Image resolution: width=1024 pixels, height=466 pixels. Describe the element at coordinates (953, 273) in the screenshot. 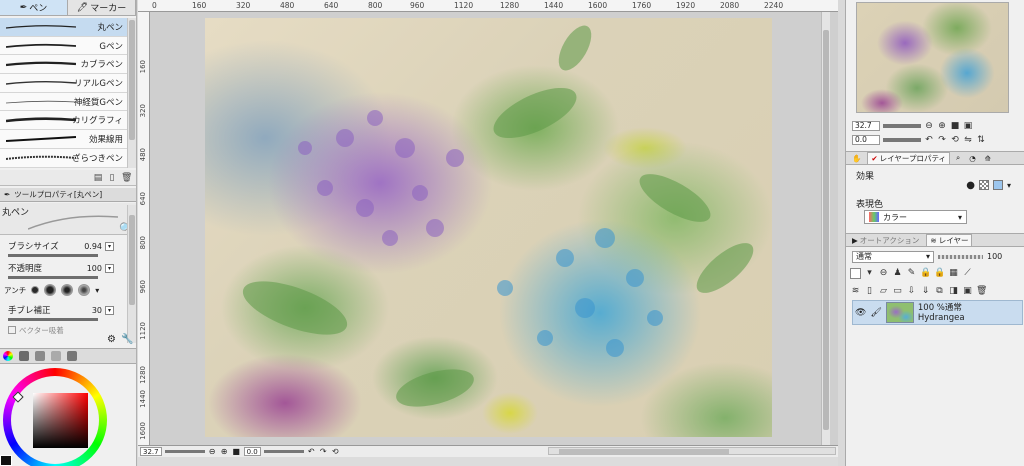

I see `mask-icon: ▦` at that location.